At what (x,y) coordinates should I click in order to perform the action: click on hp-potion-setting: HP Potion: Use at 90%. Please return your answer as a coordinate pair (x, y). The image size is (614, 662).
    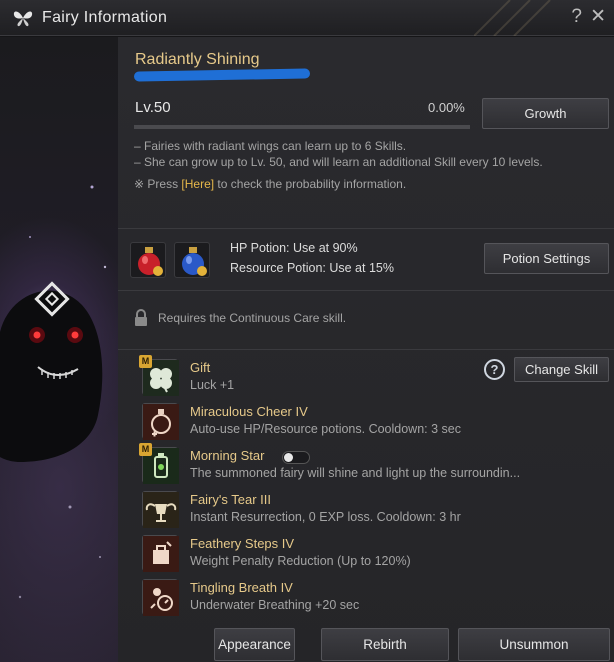
    Looking at the image, I should click on (294, 248).